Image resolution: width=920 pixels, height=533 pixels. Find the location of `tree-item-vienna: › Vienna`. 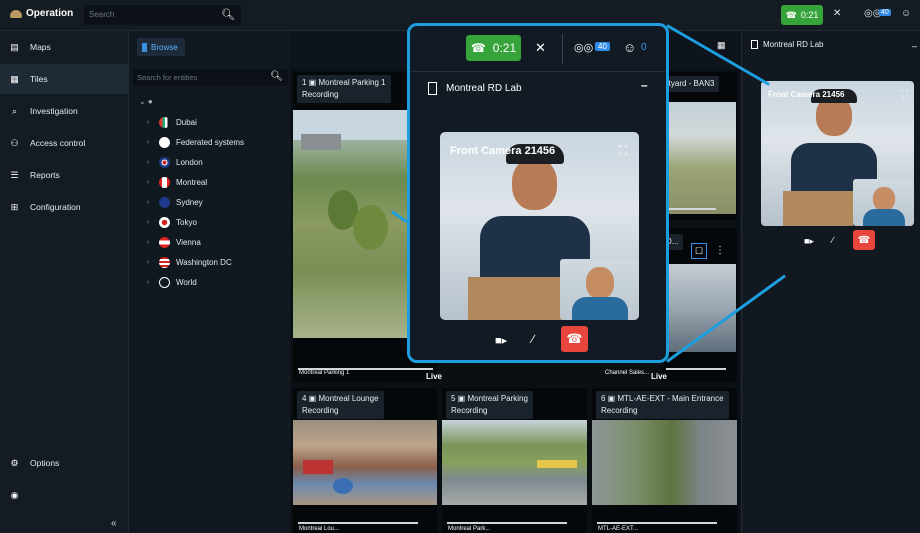

tree-item-vienna: › Vienna is located at coordinates (174, 242).